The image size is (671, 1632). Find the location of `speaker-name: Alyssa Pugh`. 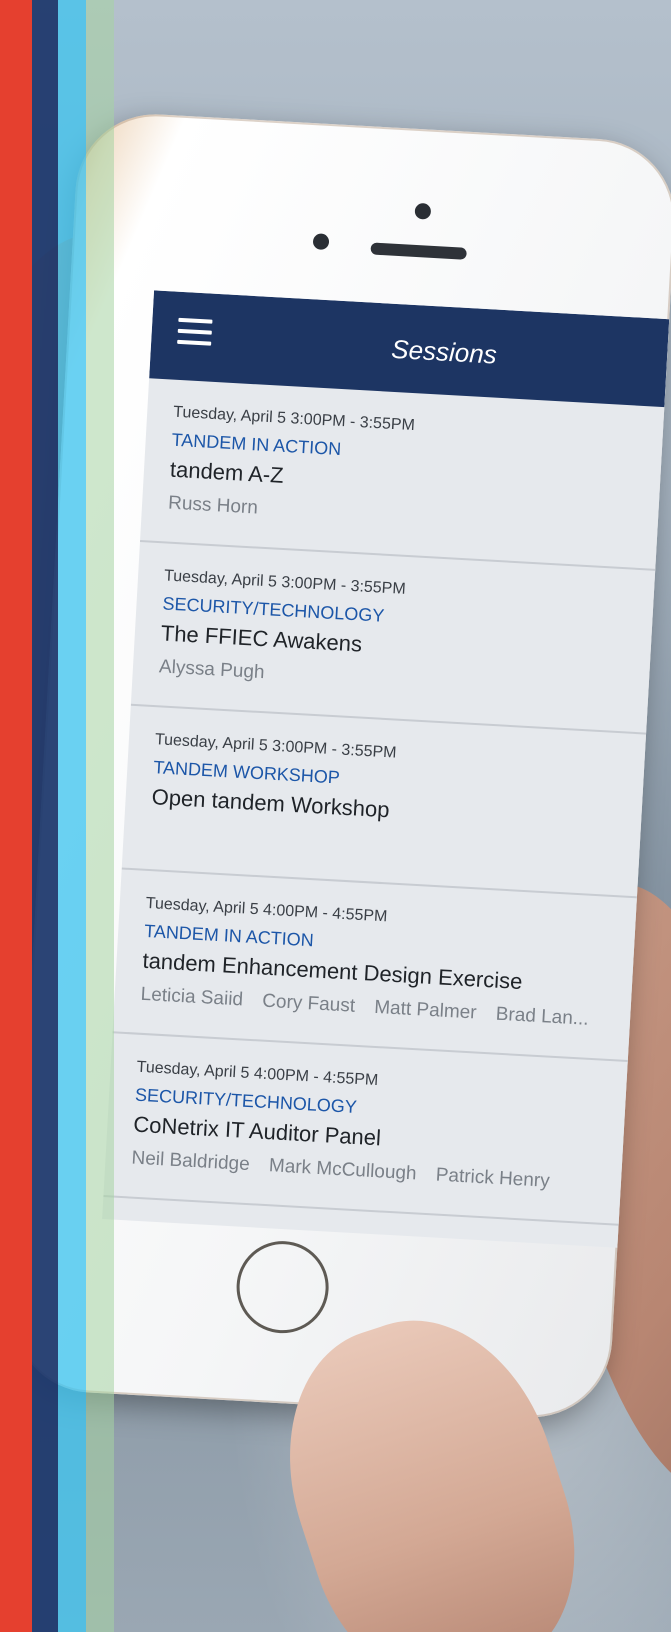

speaker-name: Alyssa Pugh is located at coordinates (212, 670).